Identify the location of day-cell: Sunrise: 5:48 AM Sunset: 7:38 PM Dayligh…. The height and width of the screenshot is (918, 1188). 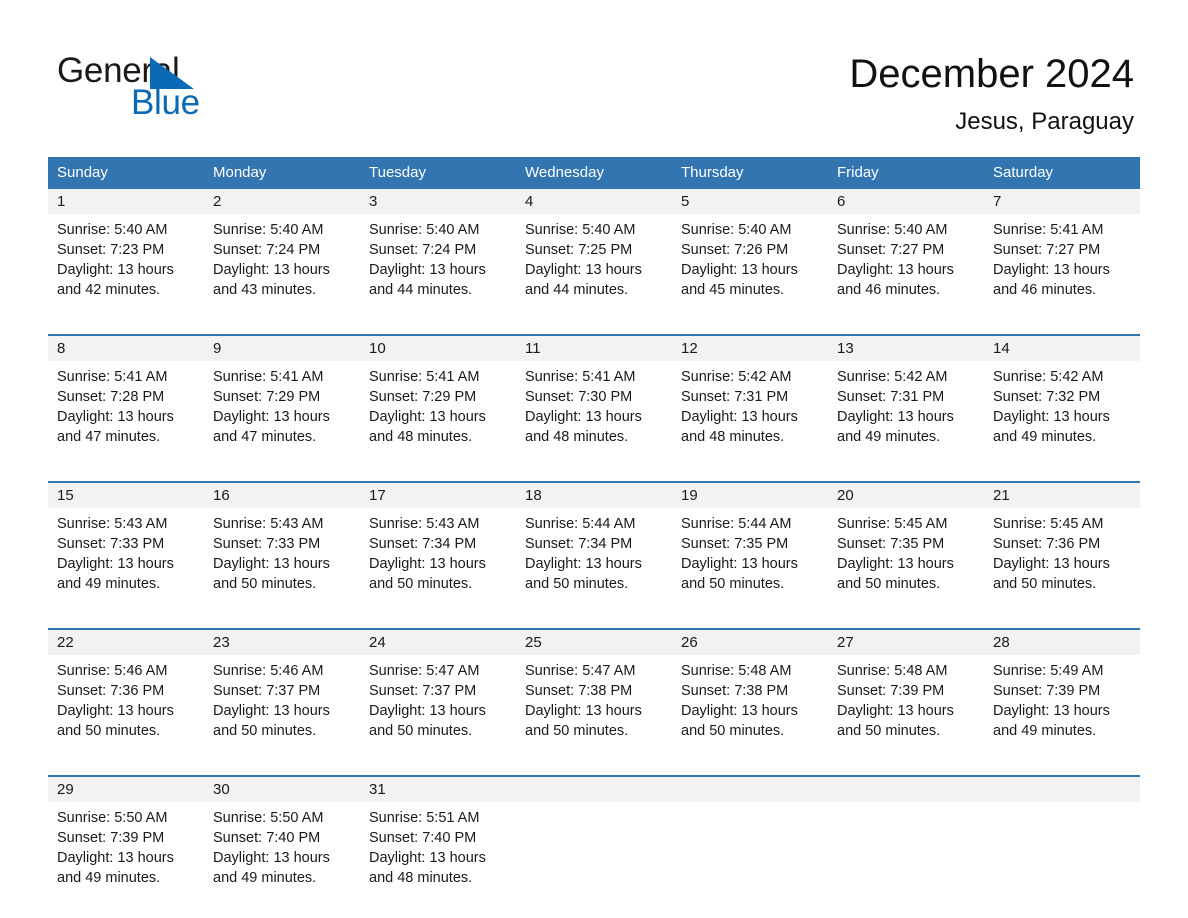
(750, 709).